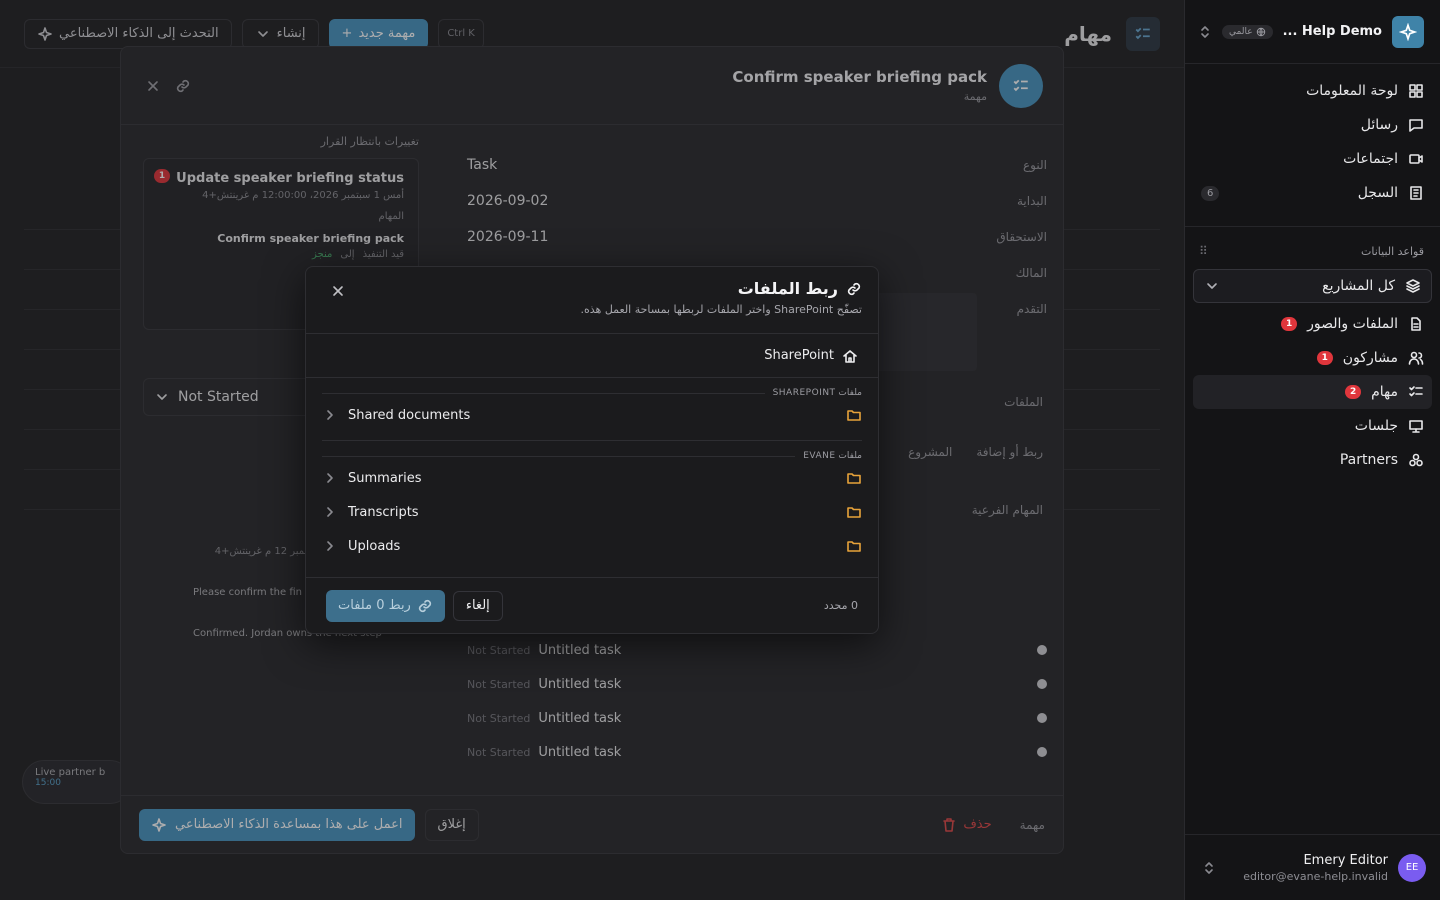 The image size is (1440, 900). I want to click on nav-label: لوحة المعلومات, so click(1352, 91).